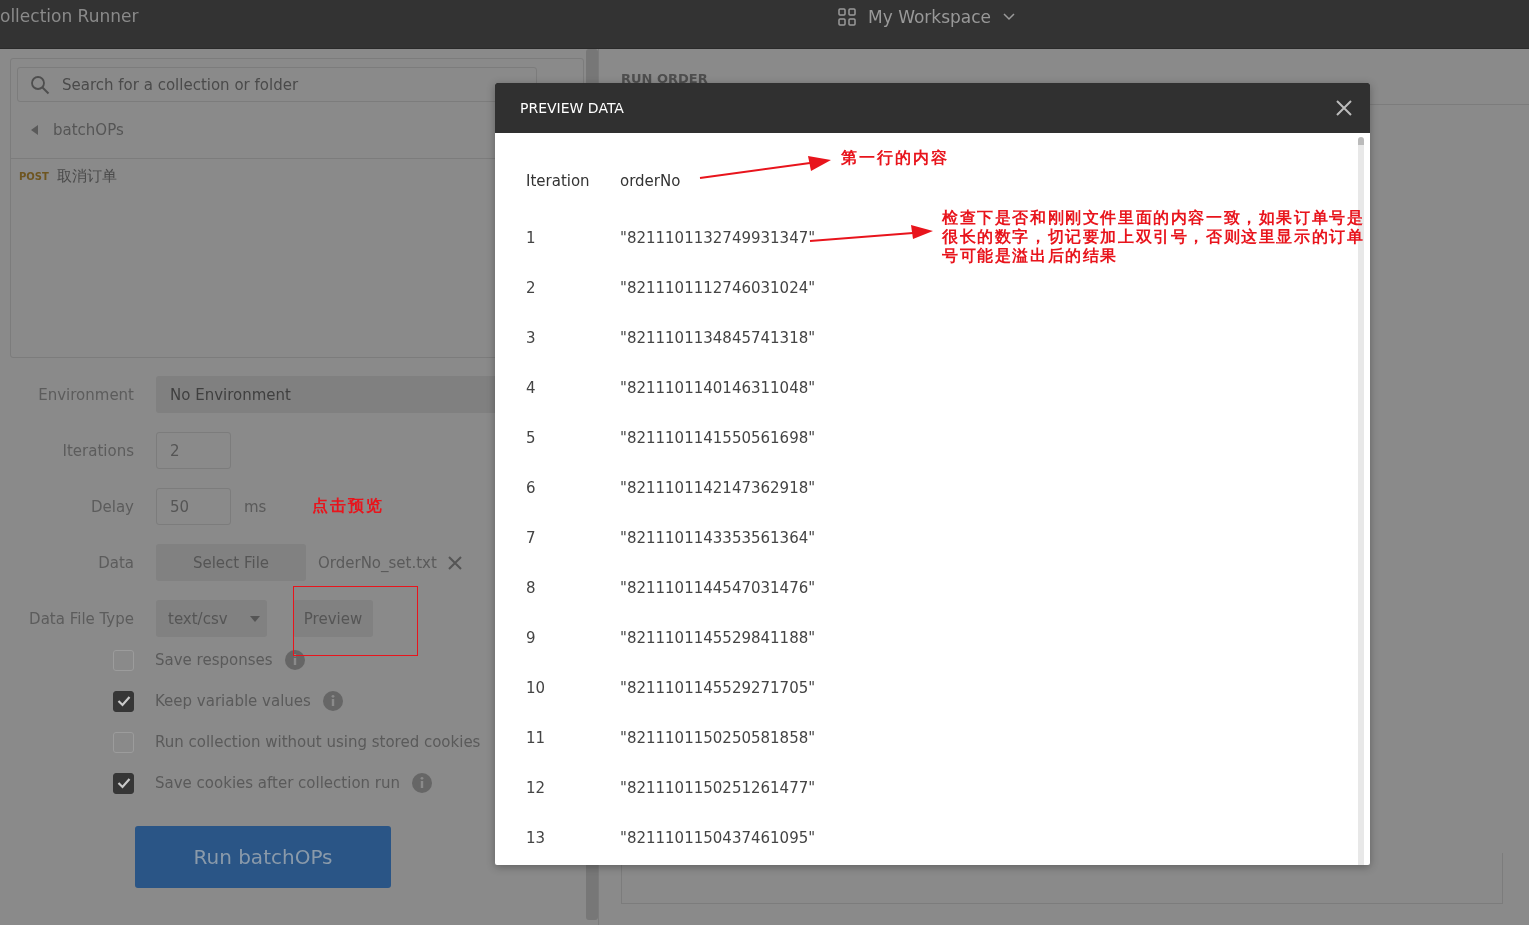 This screenshot has width=1529, height=925. What do you see at coordinates (718, 338) in the screenshot?
I see `table-cell: "8211101134845741318"` at bounding box center [718, 338].